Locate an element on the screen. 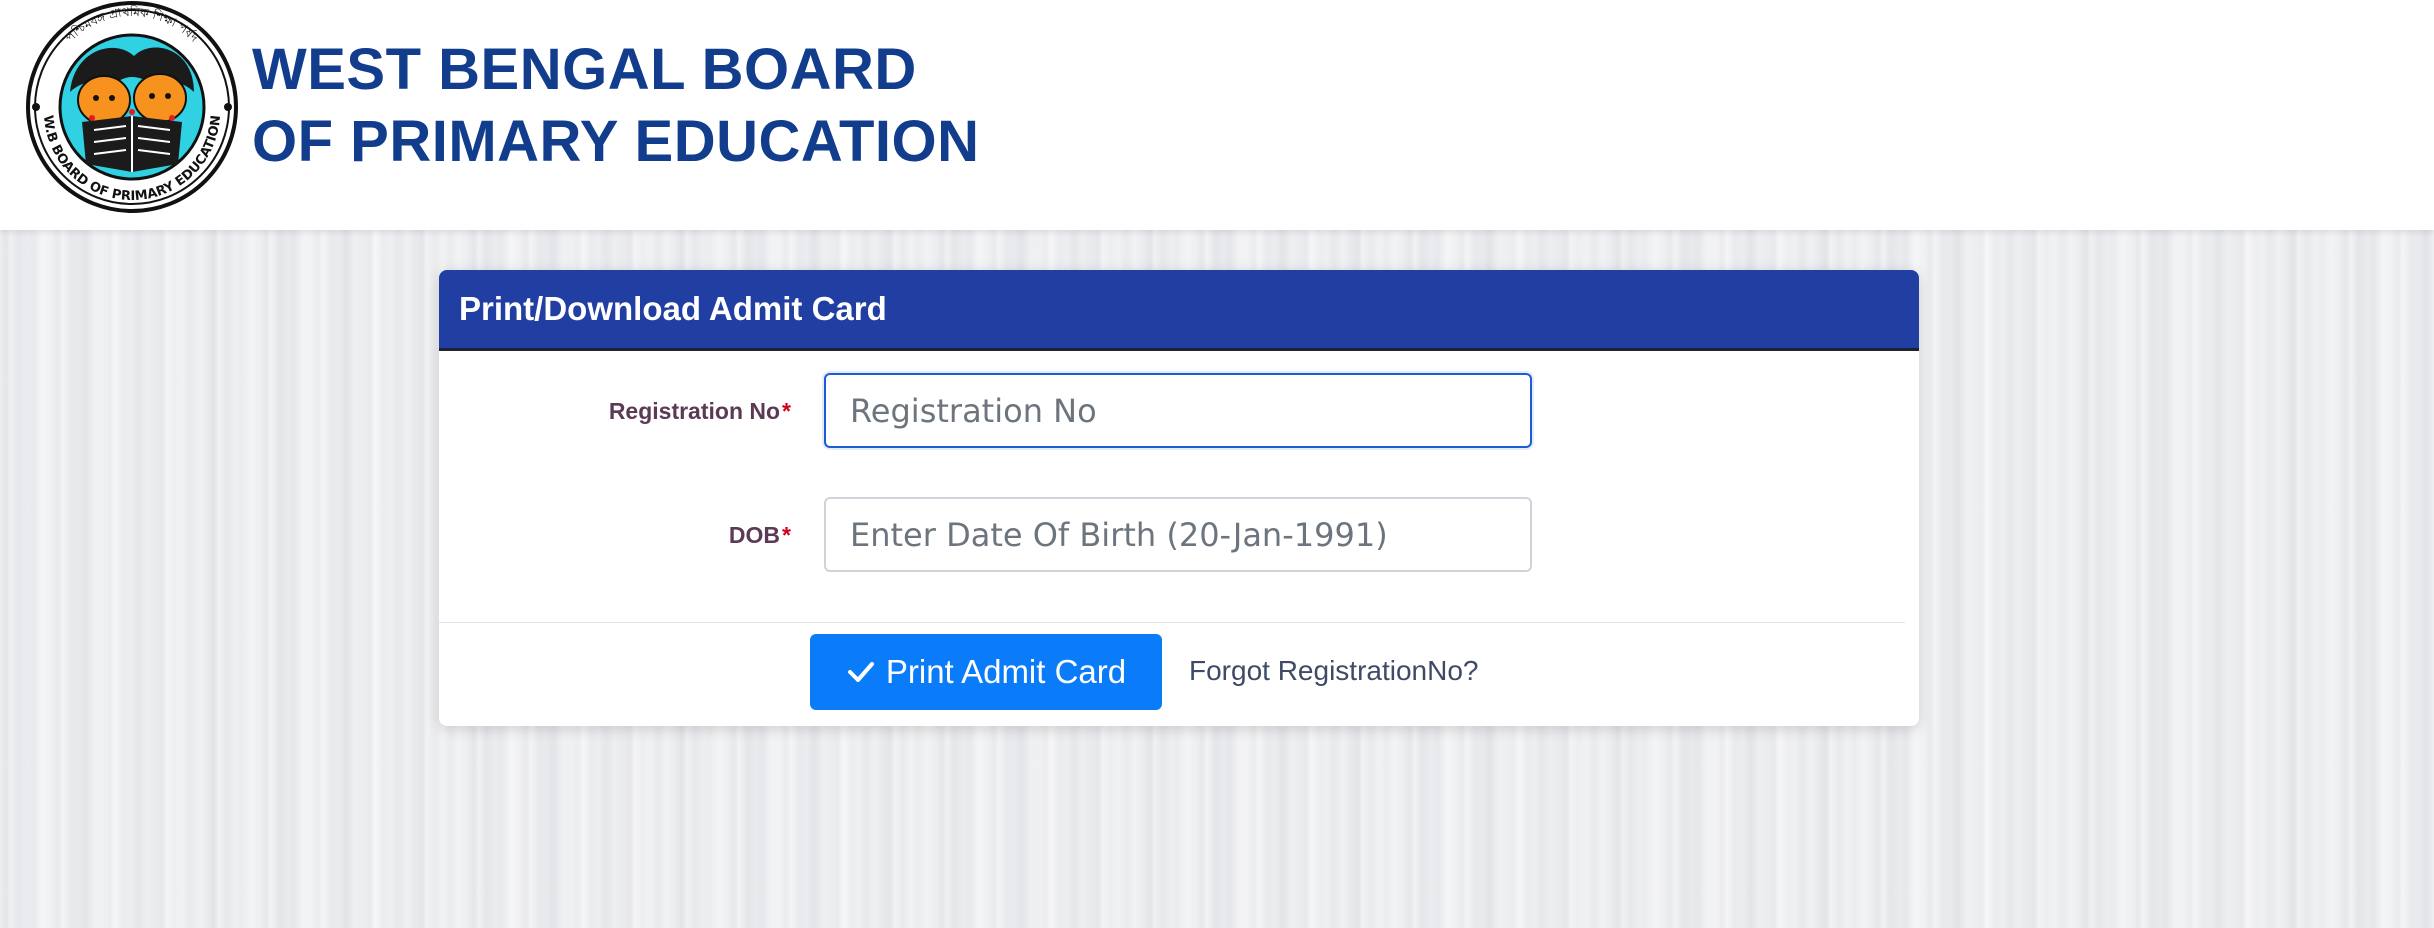 This screenshot has width=2434, height=928. dob-label: DOB* is located at coordinates (760, 535).